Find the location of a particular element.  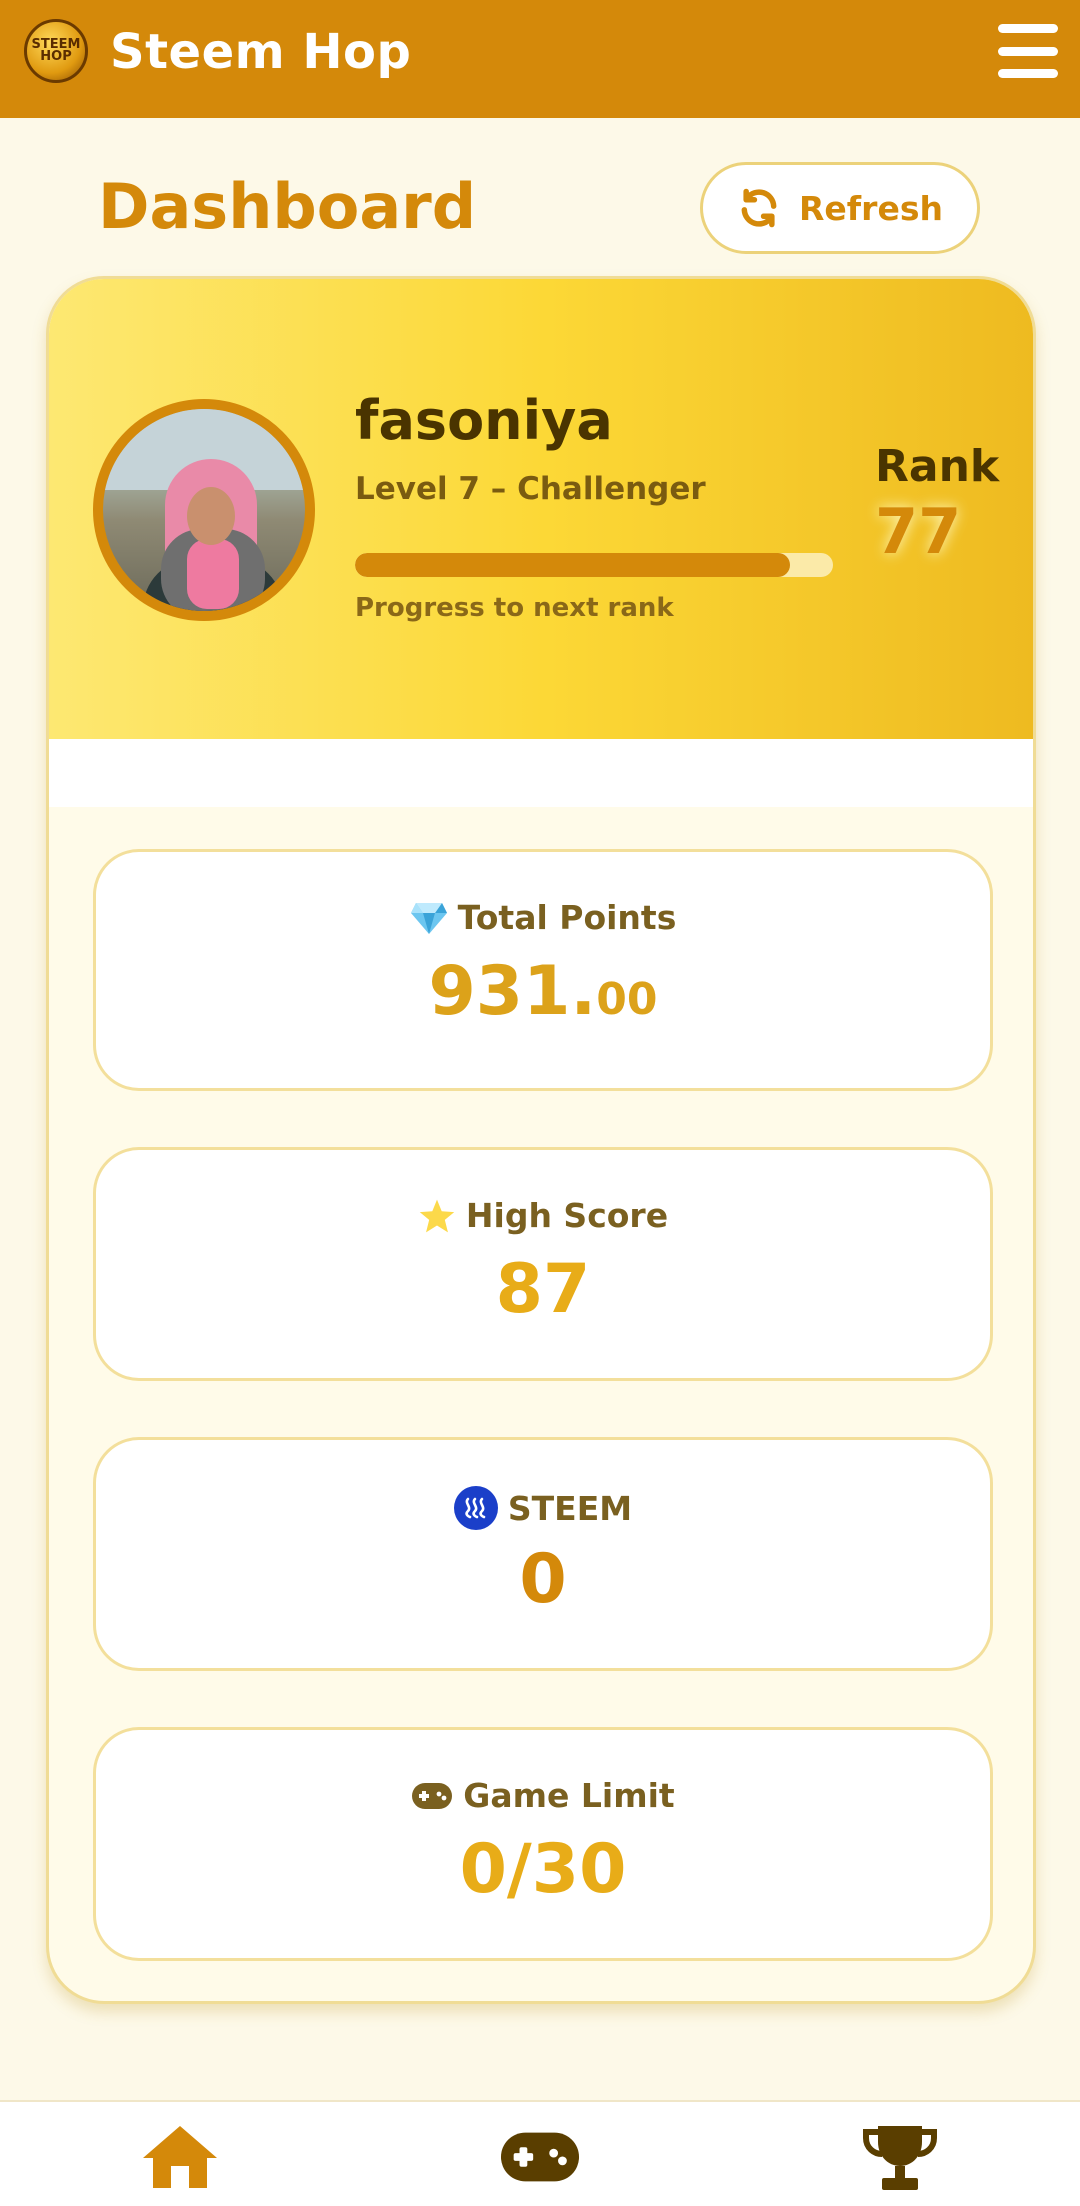

gem-icon is located at coordinates (428, 918).